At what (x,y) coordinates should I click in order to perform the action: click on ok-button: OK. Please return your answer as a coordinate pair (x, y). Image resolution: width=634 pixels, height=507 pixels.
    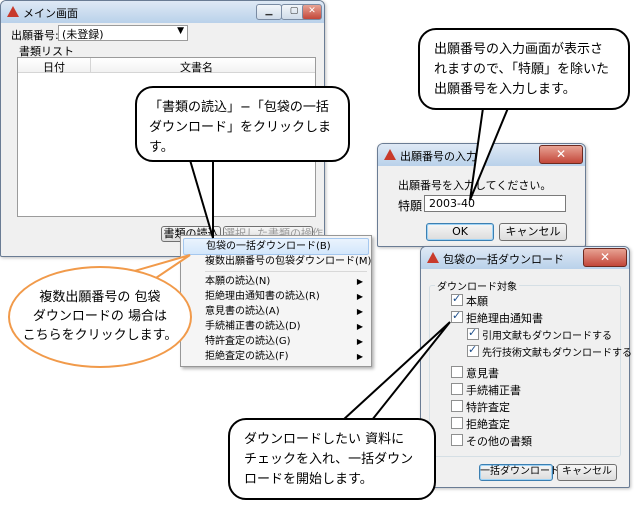
    Looking at the image, I should click on (460, 232).